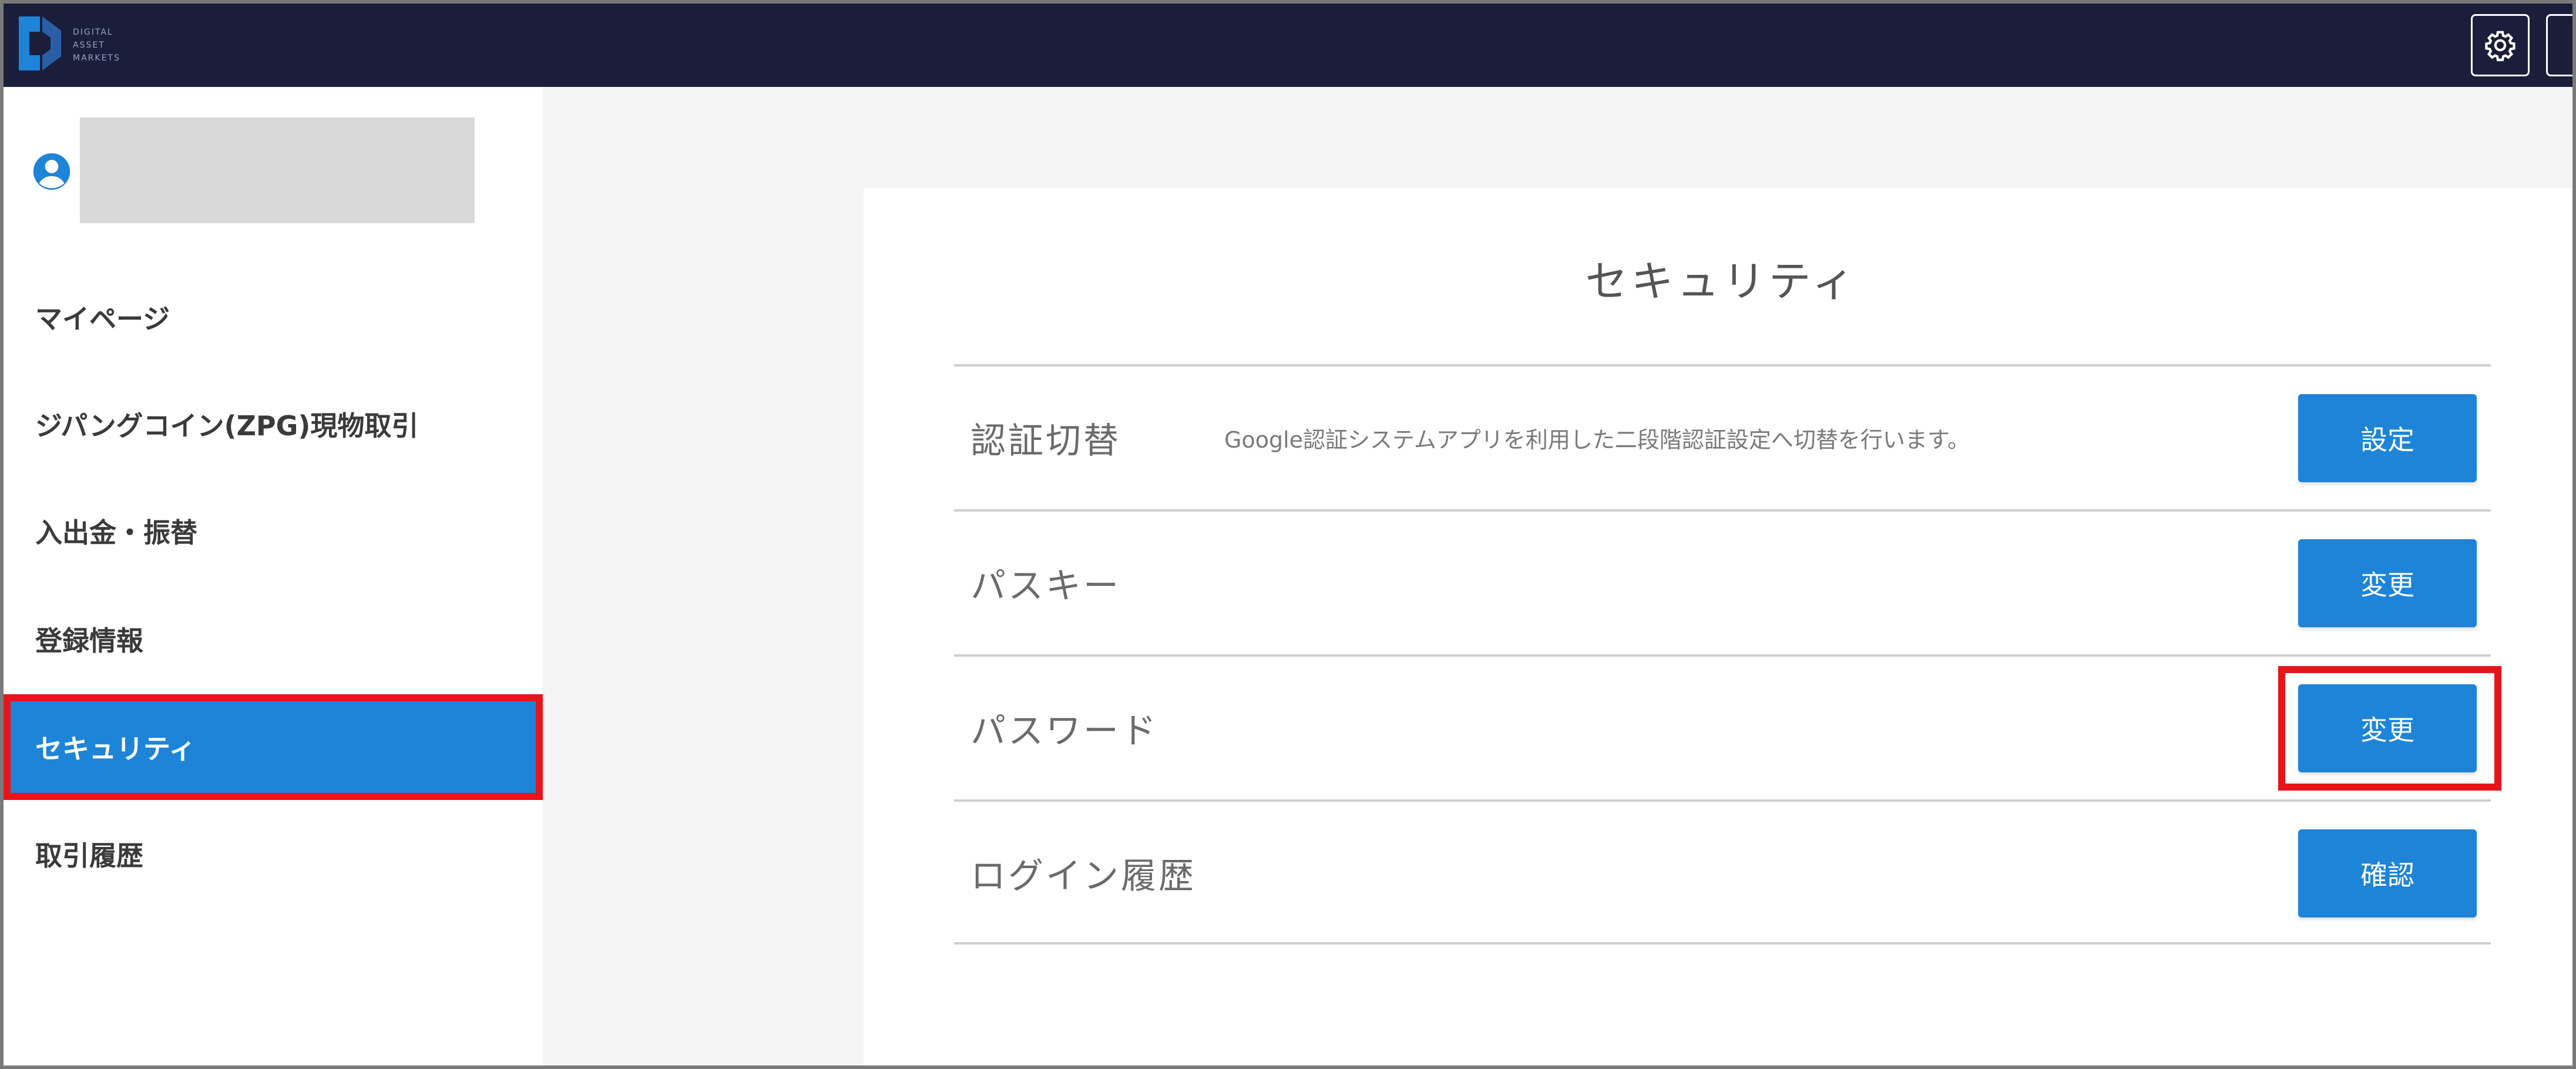  Describe the element at coordinates (273, 747) in the screenshot. I see `sidebar-item-security: セキュリティ` at that location.